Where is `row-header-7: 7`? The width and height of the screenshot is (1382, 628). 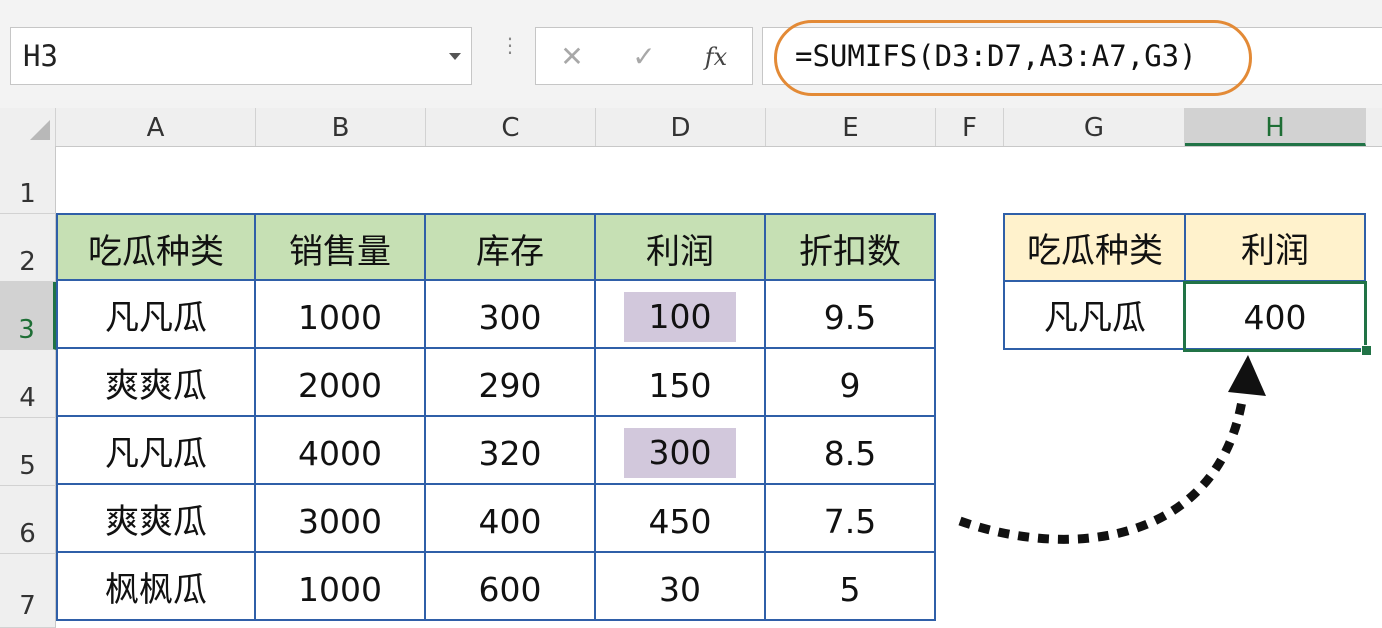
row-header-7: 7 is located at coordinates (28, 591).